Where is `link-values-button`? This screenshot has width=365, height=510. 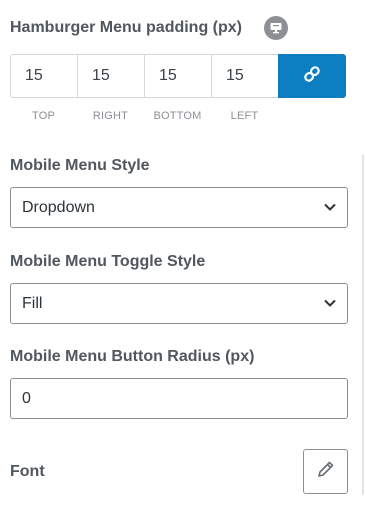 link-values-button is located at coordinates (312, 76).